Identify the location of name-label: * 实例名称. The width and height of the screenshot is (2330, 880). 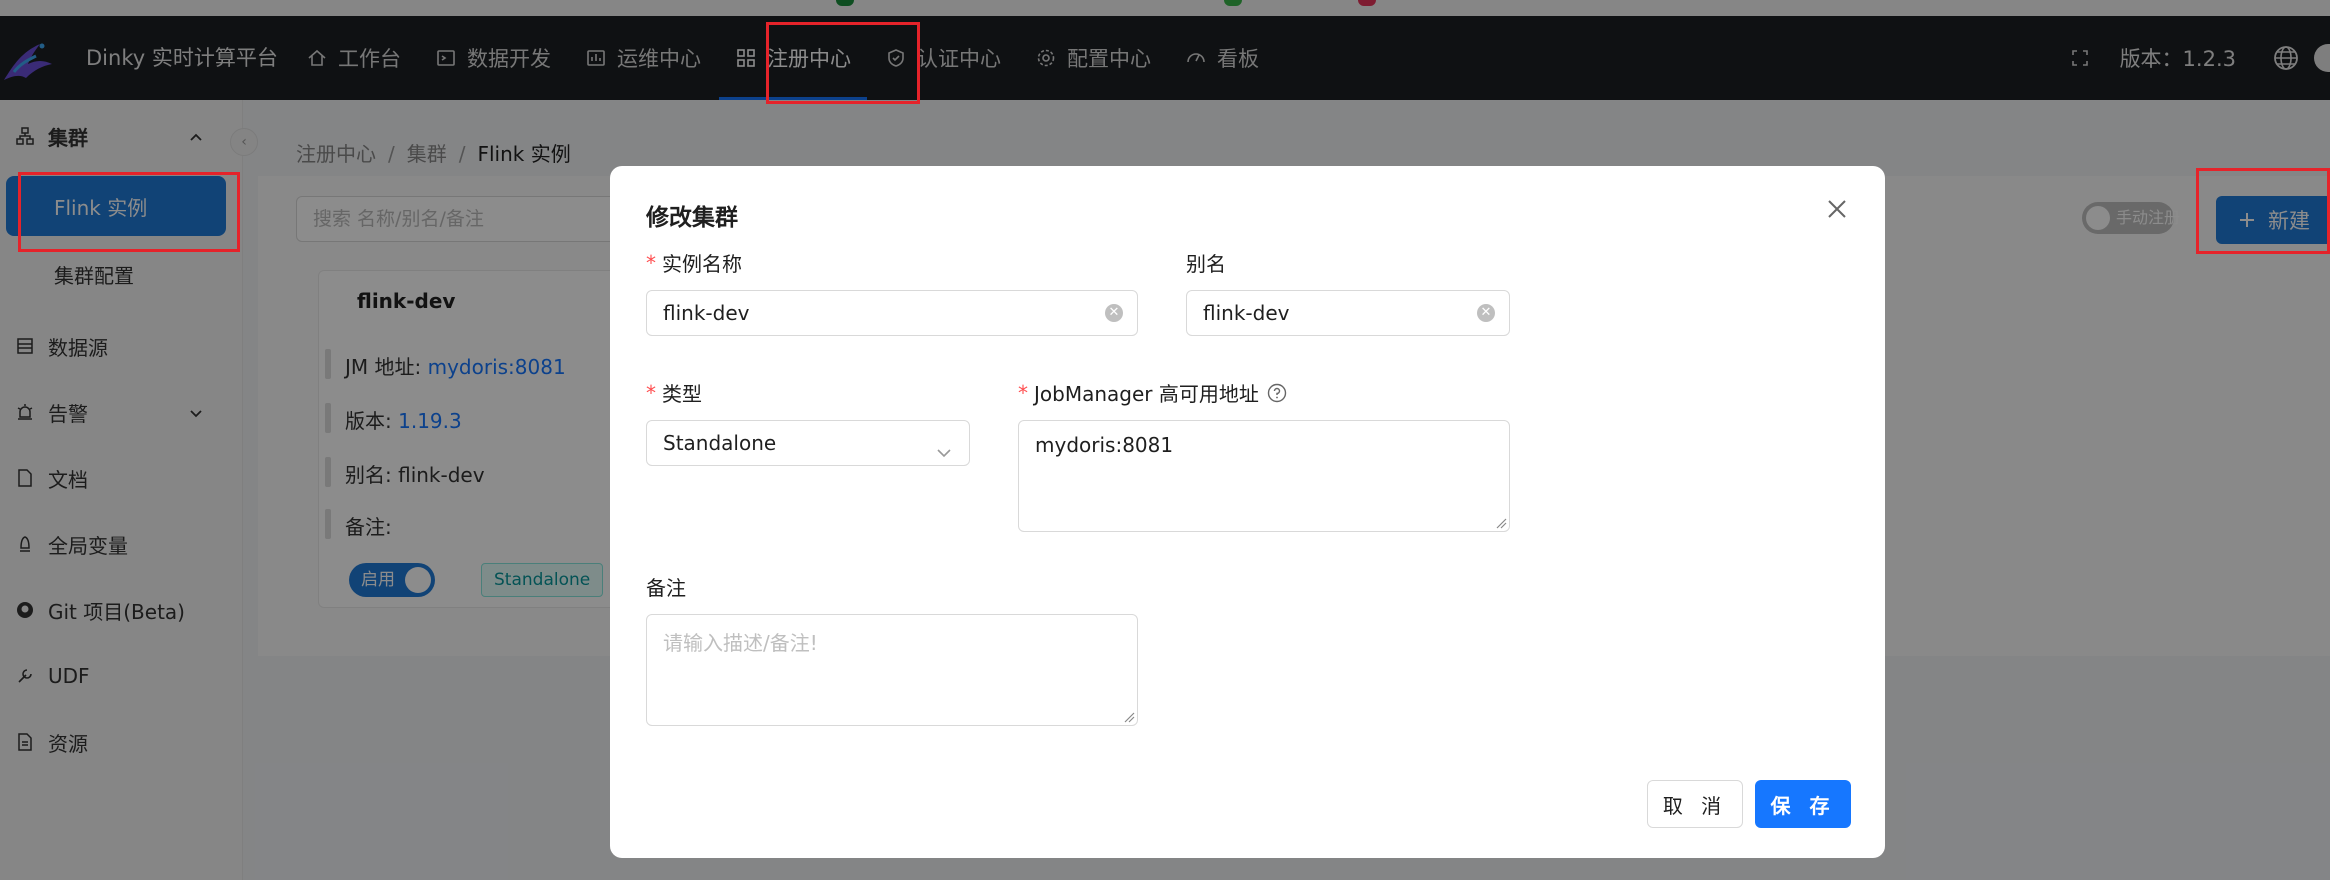
(694, 263).